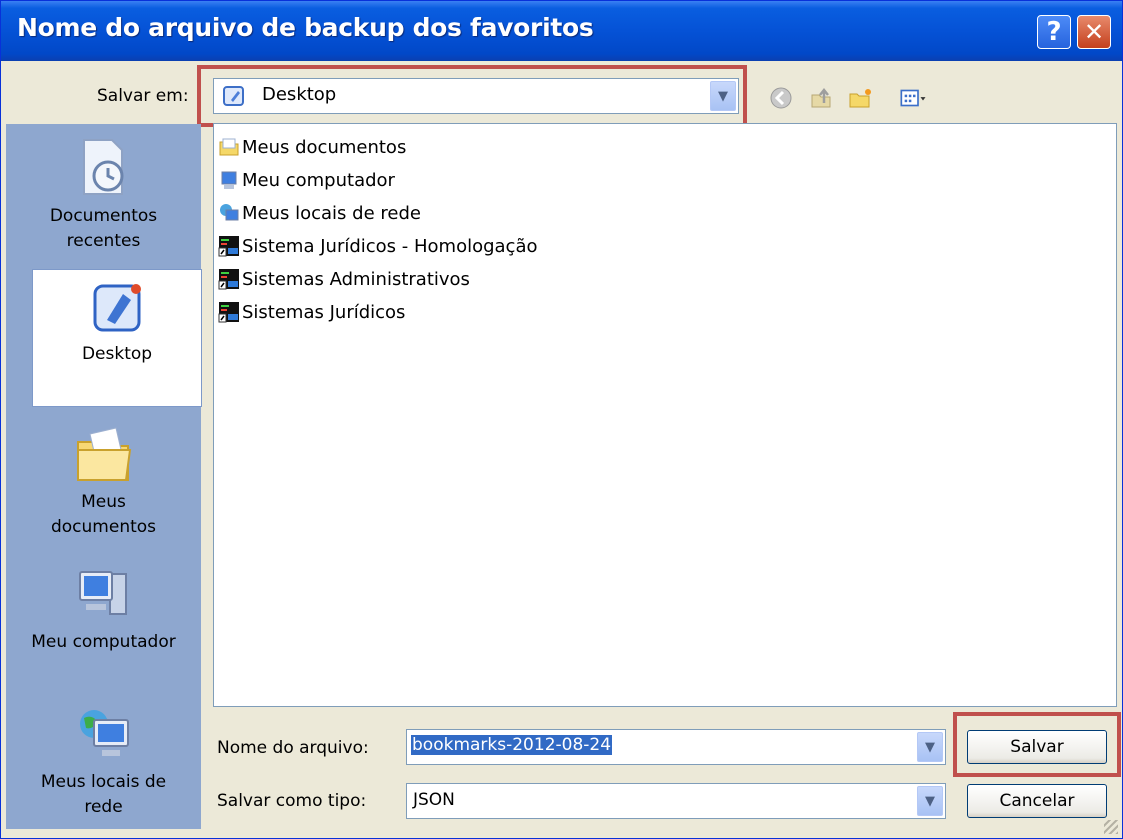 This screenshot has height=839, width=1123. I want to click on filename-label: Nome do arquivo:, so click(293, 748).